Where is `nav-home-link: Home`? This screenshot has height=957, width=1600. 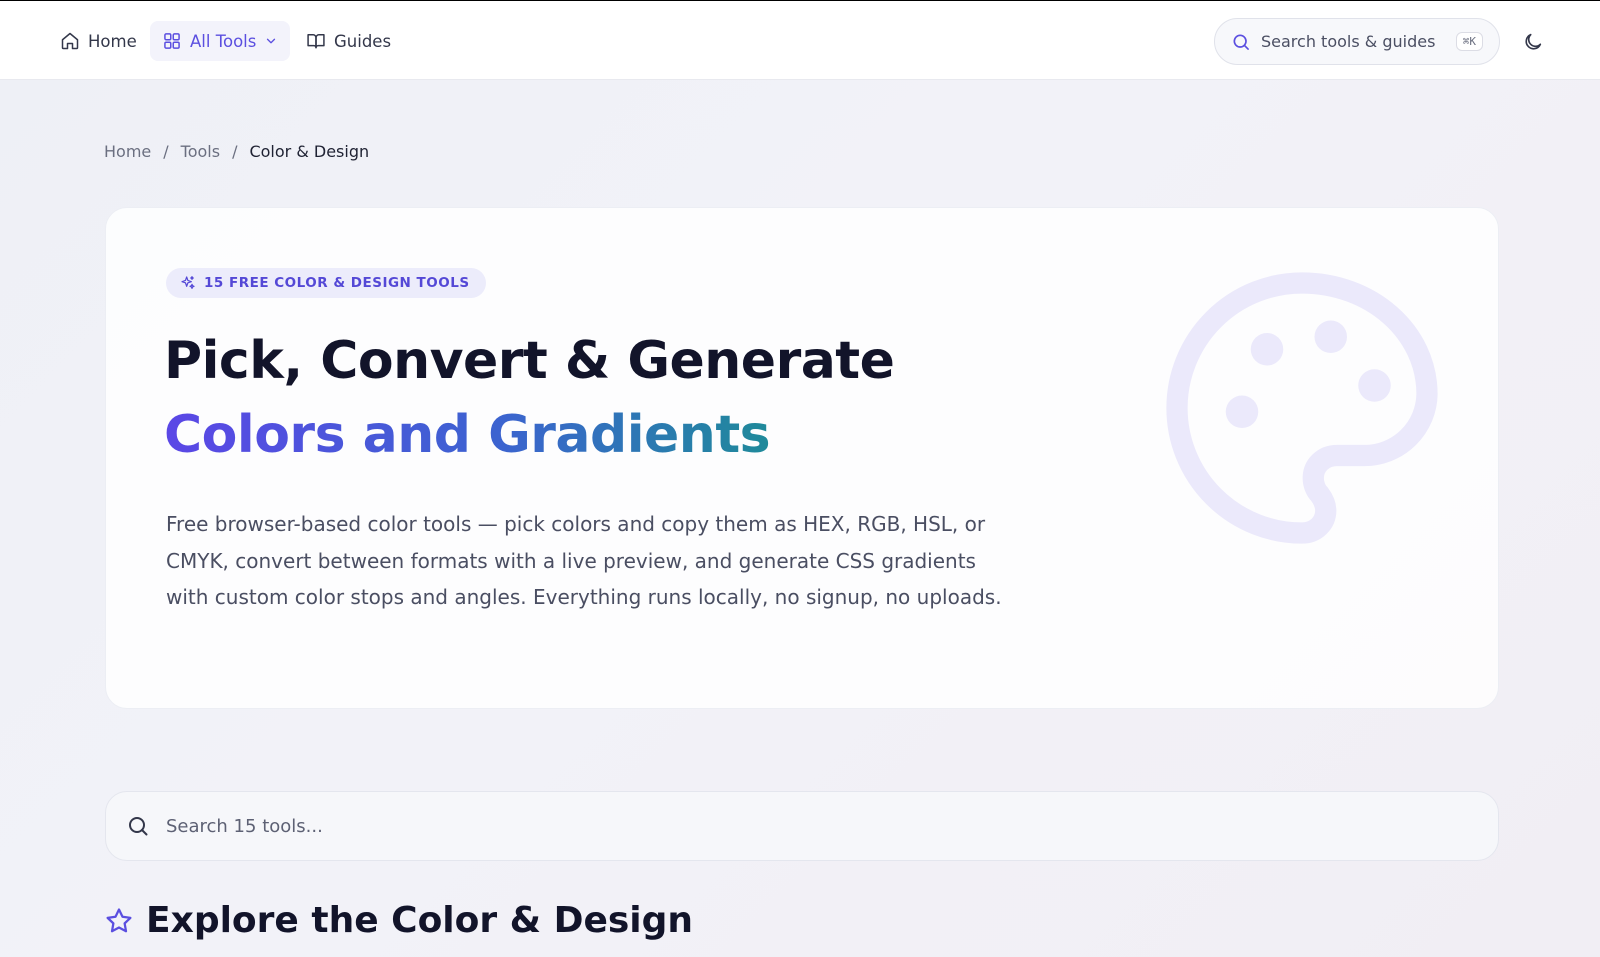
nav-home-link: Home is located at coordinates (98, 41).